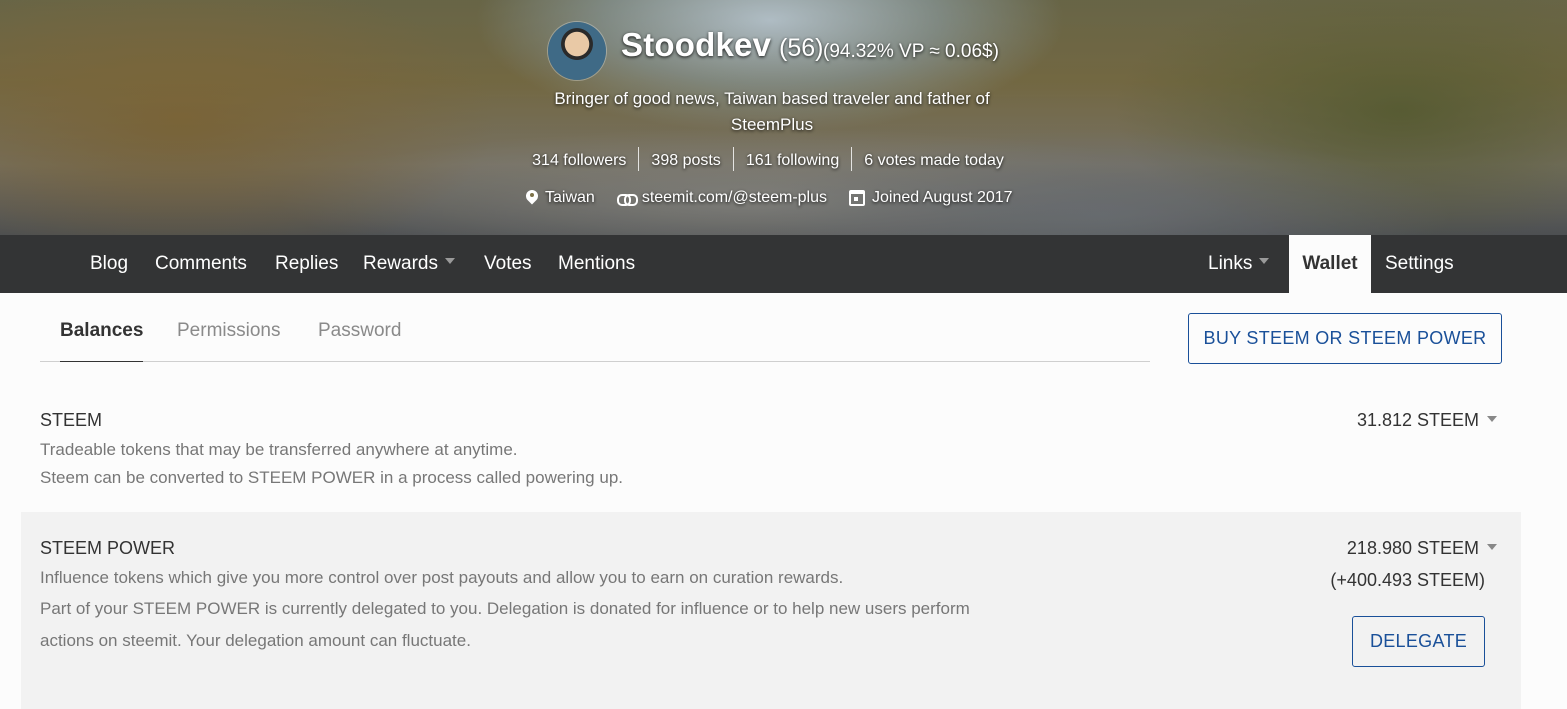 This screenshot has width=1567, height=709. I want to click on following-count: 161 following, so click(793, 159).